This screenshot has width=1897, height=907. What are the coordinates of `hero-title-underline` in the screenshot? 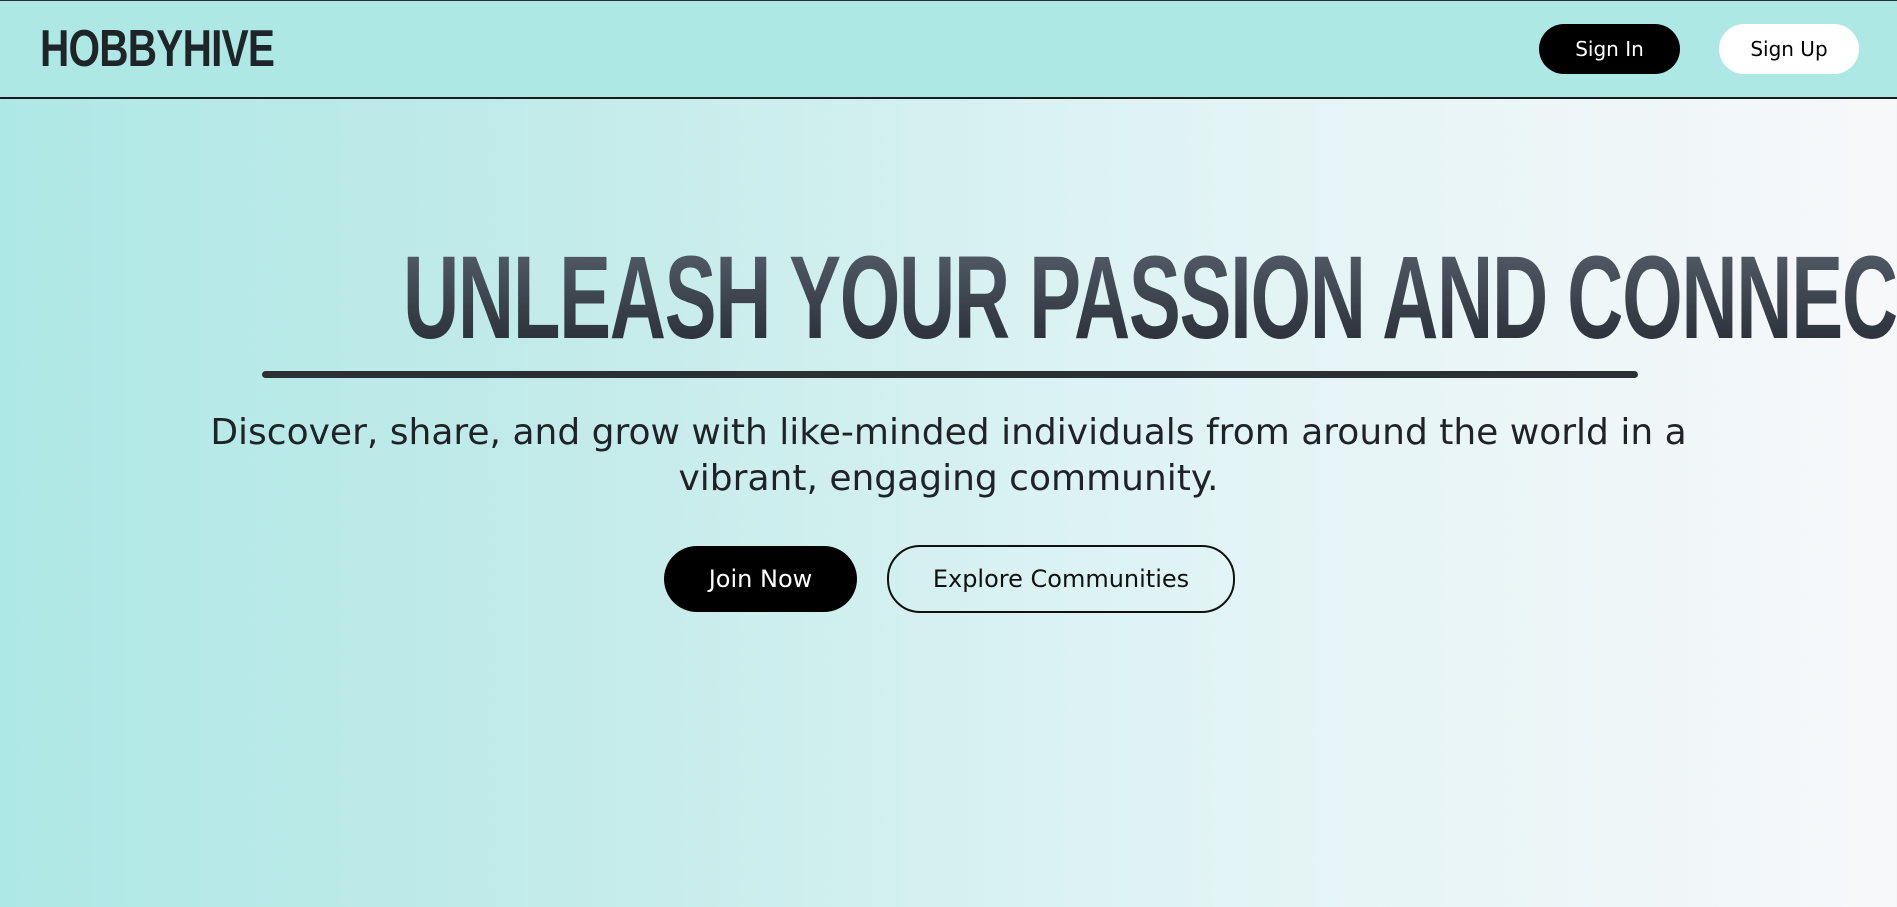 It's located at (950, 374).